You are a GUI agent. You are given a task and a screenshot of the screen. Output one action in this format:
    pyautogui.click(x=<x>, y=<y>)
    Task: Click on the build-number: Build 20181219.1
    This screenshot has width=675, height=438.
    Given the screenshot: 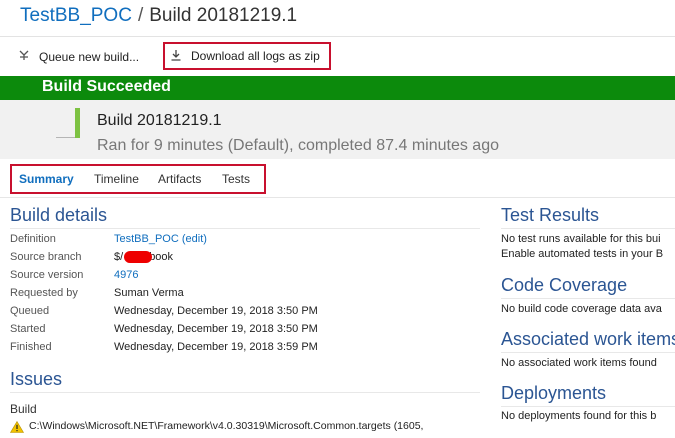 What is the action you would take?
    pyautogui.click(x=159, y=120)
    